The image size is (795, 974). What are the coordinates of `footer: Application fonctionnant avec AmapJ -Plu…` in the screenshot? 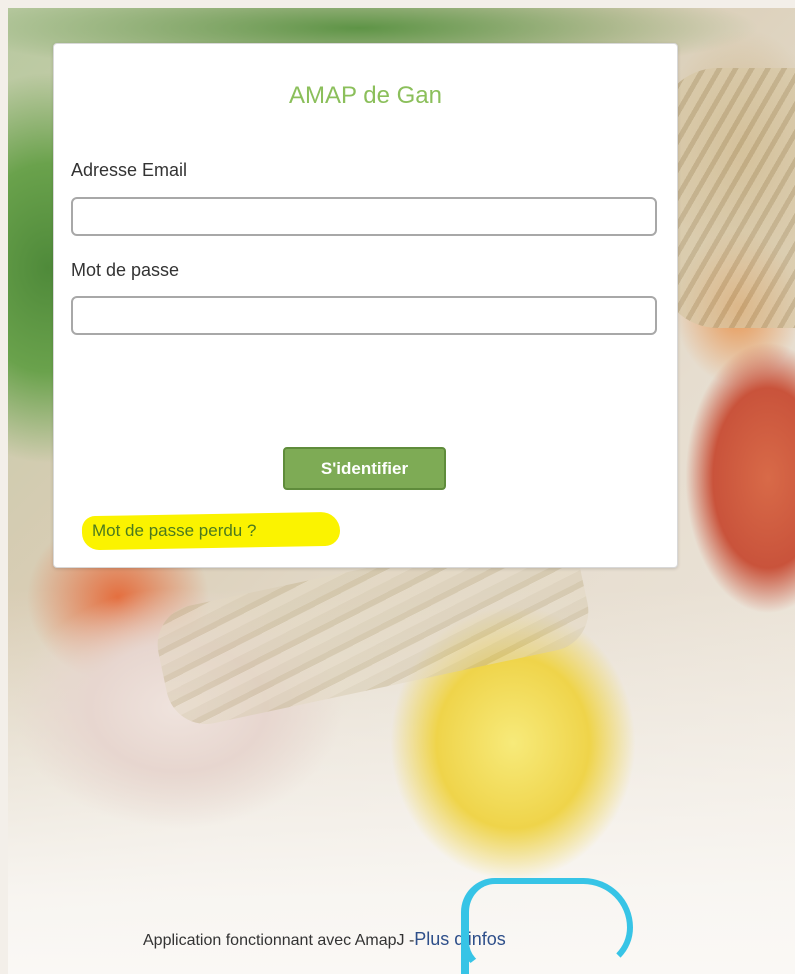 It's located at (324, 939).